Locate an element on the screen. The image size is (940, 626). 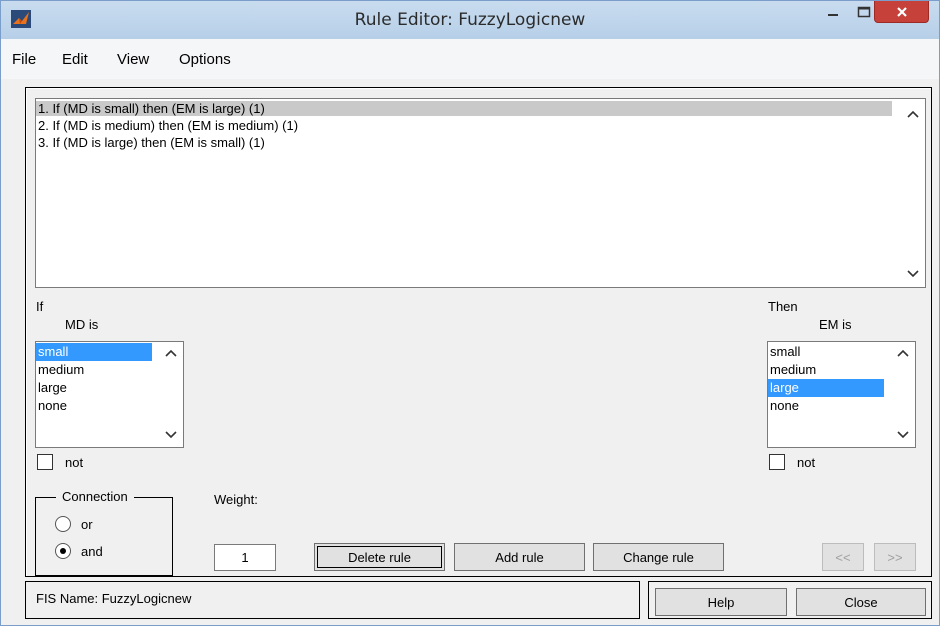
if-label: If is located at coordinates (40, 306).